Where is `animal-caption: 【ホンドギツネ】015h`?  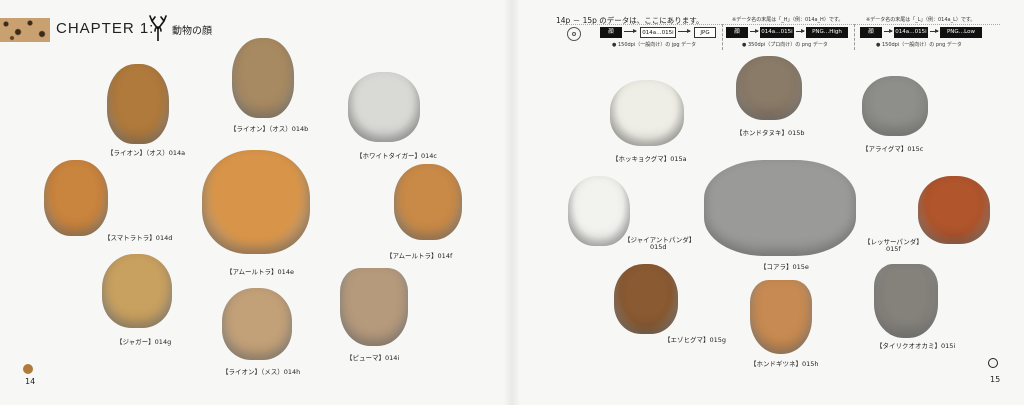
animal-caption: 【ホンドギツネ】015h is located at coordinates (784, 364).